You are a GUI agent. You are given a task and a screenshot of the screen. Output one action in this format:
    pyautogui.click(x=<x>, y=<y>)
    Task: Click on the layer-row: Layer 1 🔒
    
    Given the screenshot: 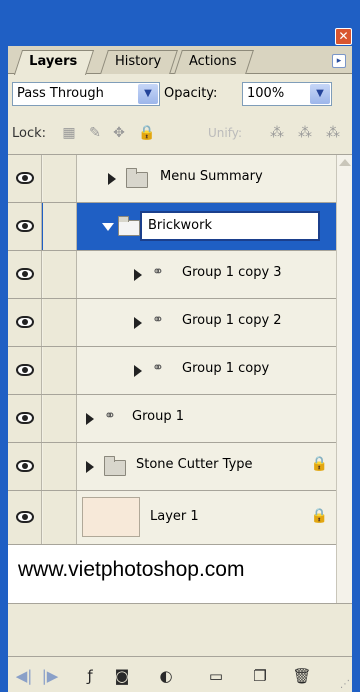 What is the action you would take?
    pyautogui.click(x=172, y=518)
    